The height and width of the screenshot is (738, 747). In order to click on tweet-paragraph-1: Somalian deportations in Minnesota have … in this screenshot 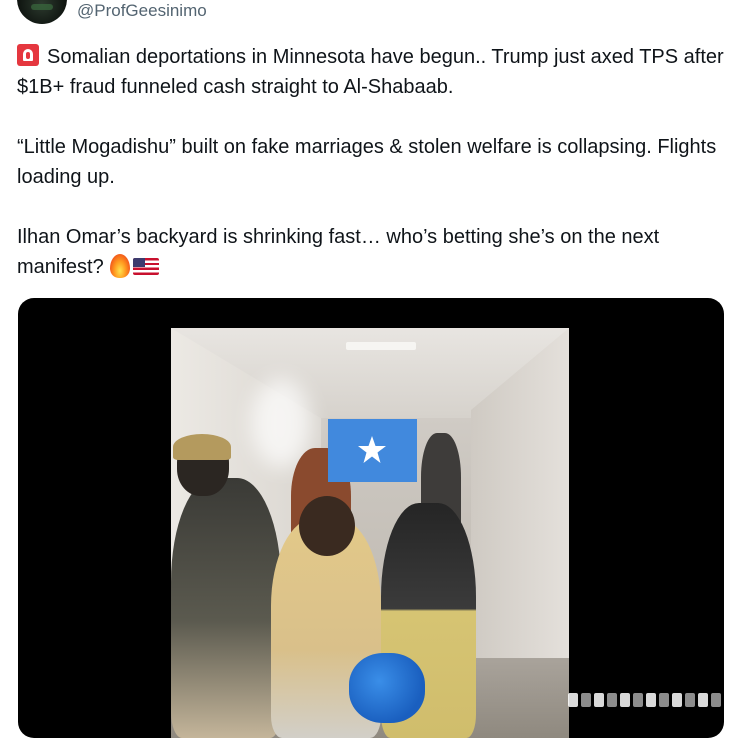, I will do `click(374, 72)`.